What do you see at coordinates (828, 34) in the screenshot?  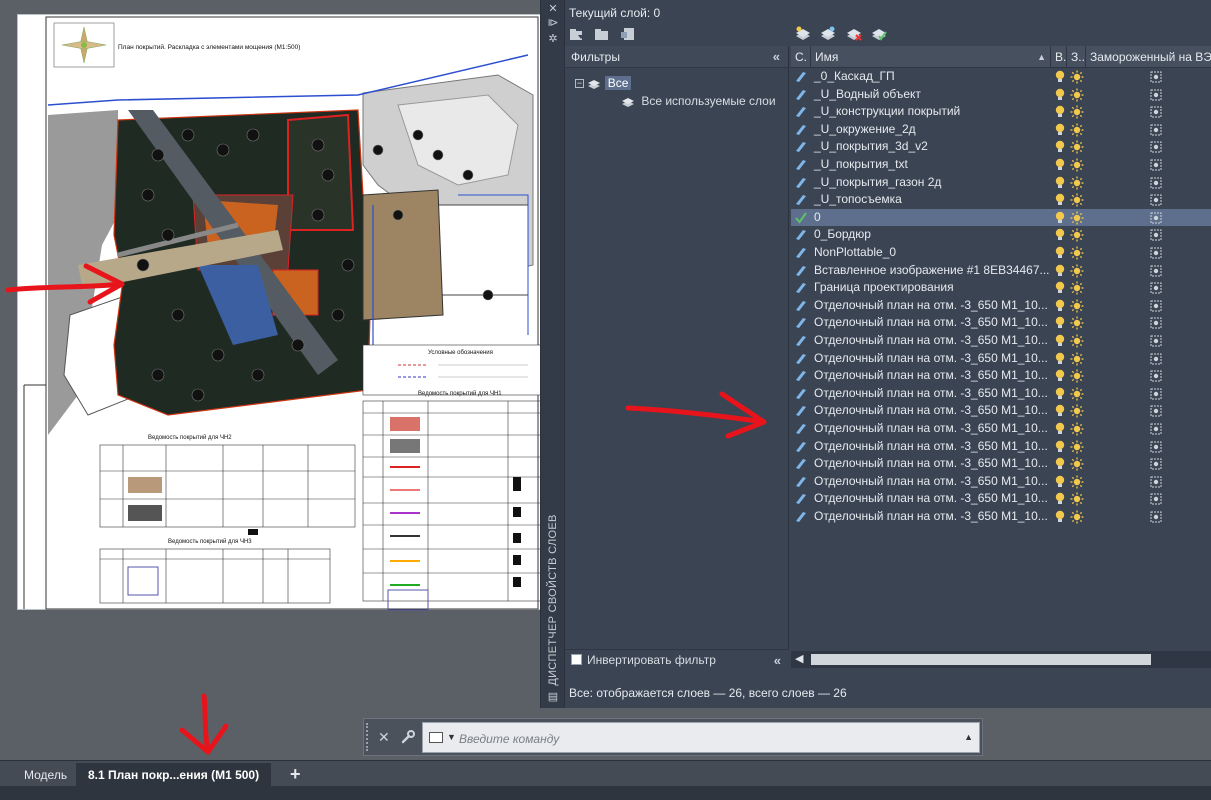 I see `new-layer-vp-frozen-icon` at bounding box center [828, 34].